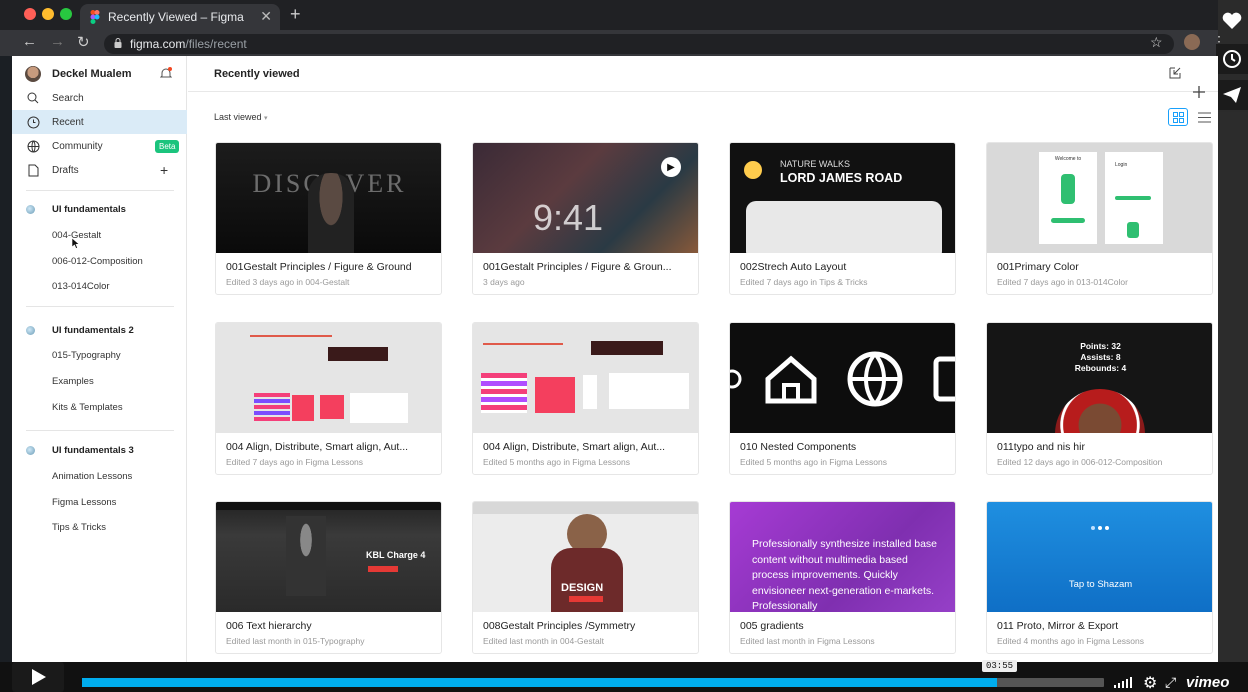 Image resolution: width=1248 pixels, height=692 pixels. What do you see at coordinates (1156, 42) in the screenshot?
I see `bookmark-star-icon: ☆` at bounding box center [1156, 42].